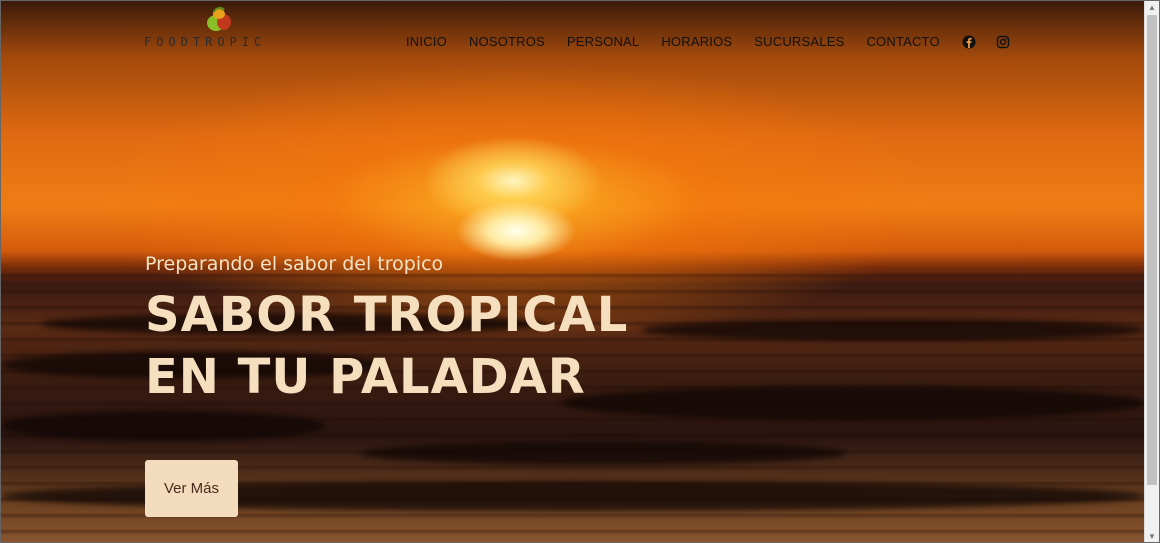 Image resolution: width=1160 pixels, height=543 pixels. What do you see at coordinates (507, 41) in the screenshot?
I see `nav-item-nosotros: NOSOTROS` at bounding box center [507, 41].